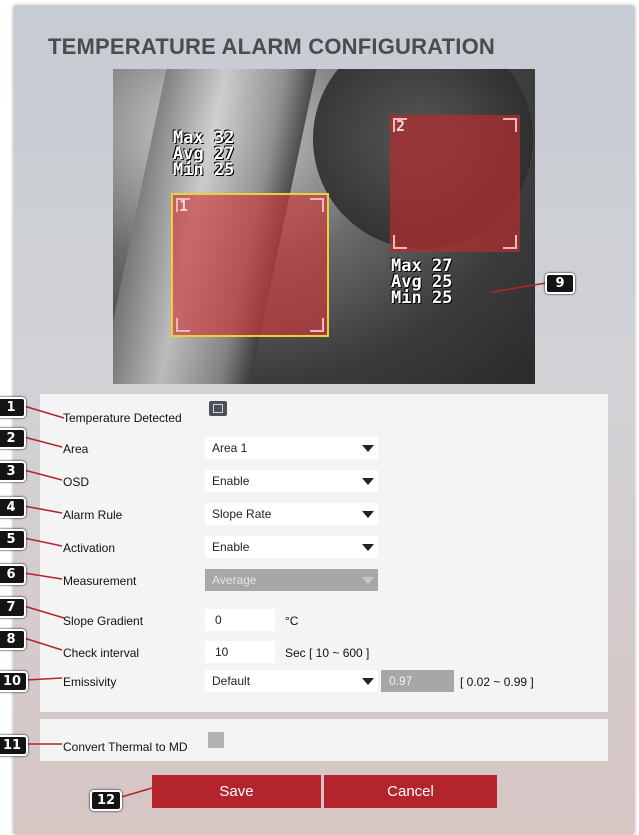 The height and width of the screenshot is (835, 639). What do you see at coordinates (13, 471) in the screenshot?
I see `callout-badge: 3` at bounding box center [13, 471].